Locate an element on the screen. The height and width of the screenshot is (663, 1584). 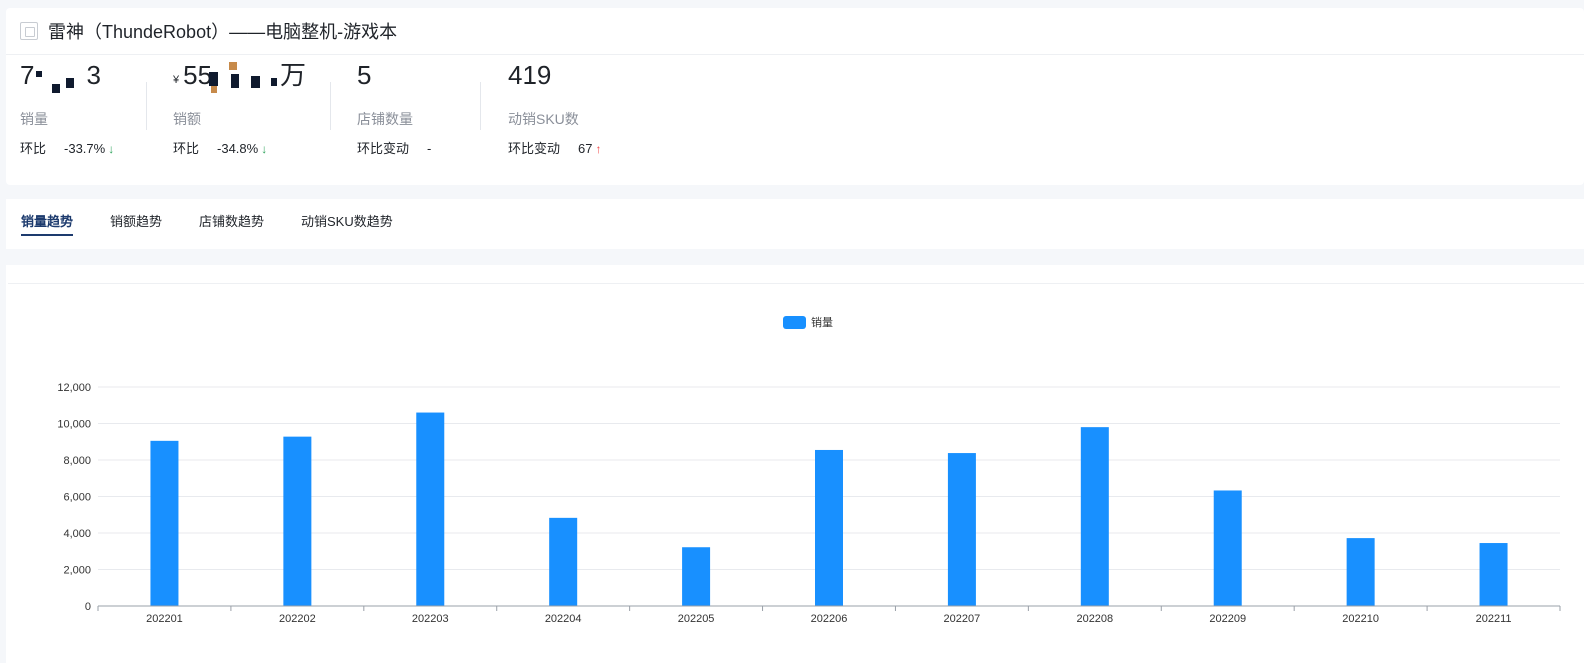
x-tick-label: 202207 is located at coordinates (962, 619).